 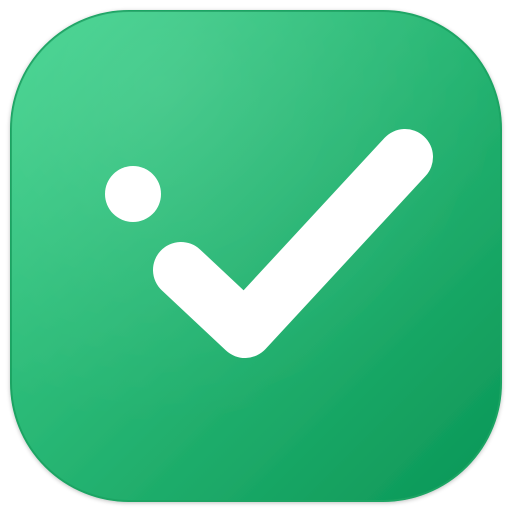 I want to click on check-dot, so click(x=133, y=194).